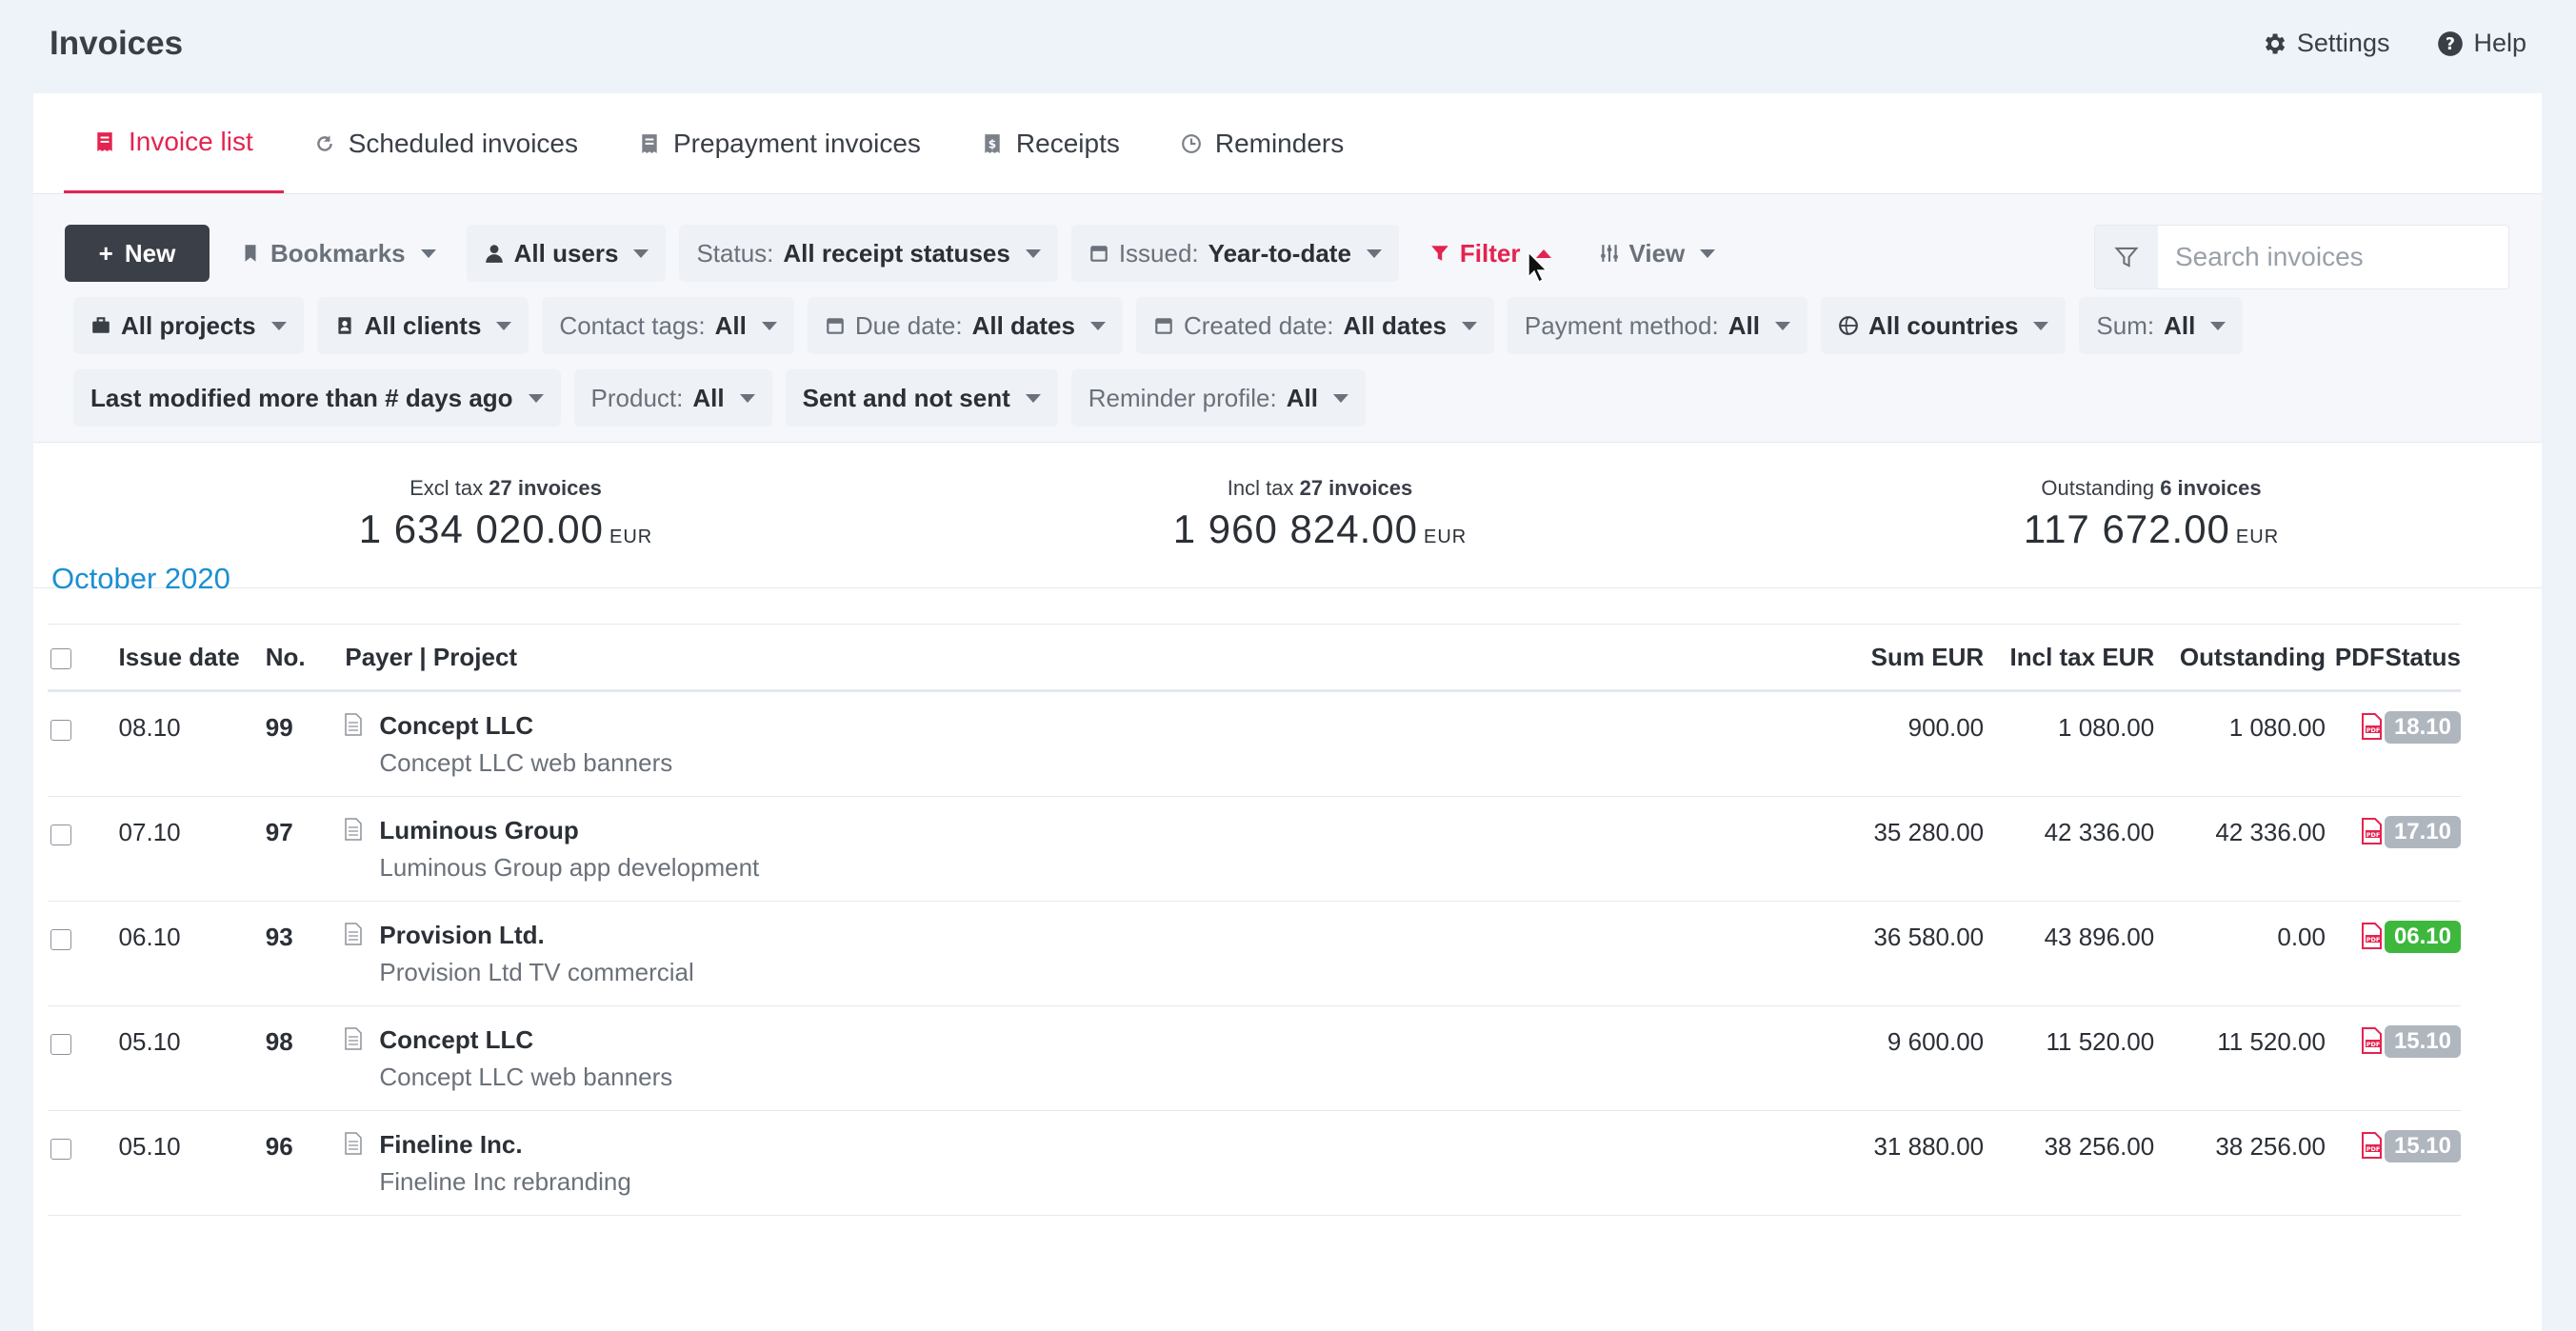  I want to click on settings-link: Settings, so click(2326, 43).